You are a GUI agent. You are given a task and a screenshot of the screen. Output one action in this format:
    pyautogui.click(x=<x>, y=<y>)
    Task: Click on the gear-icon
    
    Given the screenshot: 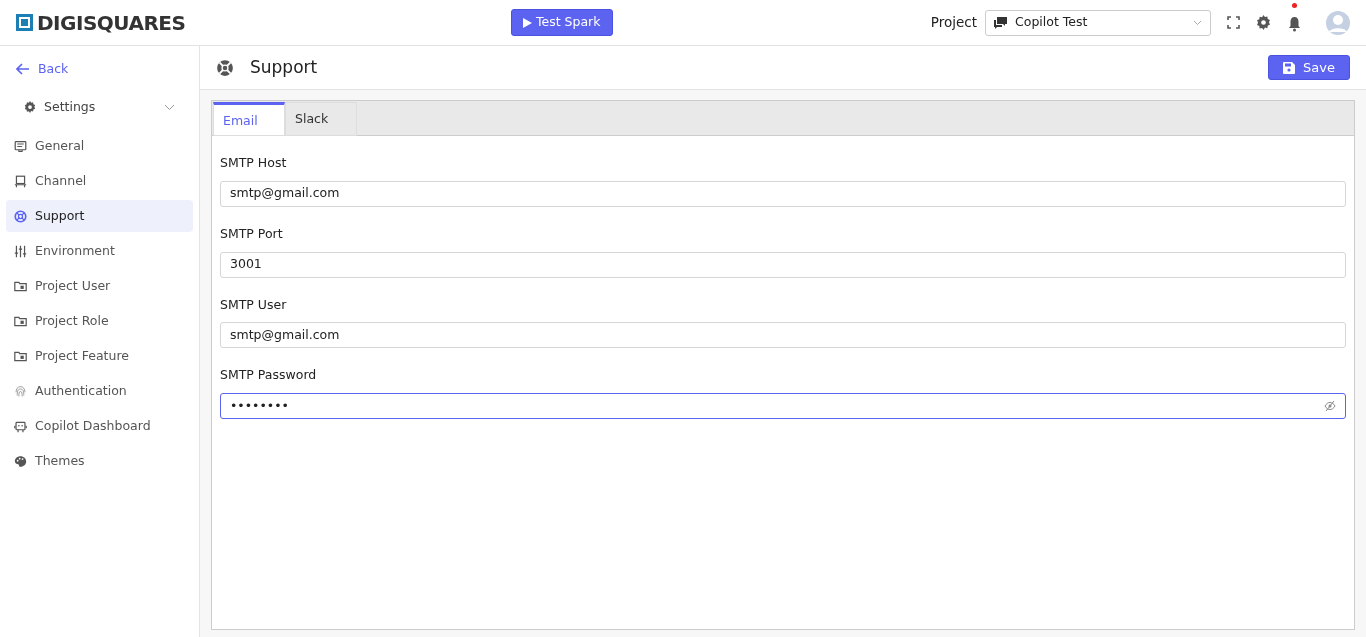 What is the action you would take?
    pyautogui.click(x=30, y=107)
    